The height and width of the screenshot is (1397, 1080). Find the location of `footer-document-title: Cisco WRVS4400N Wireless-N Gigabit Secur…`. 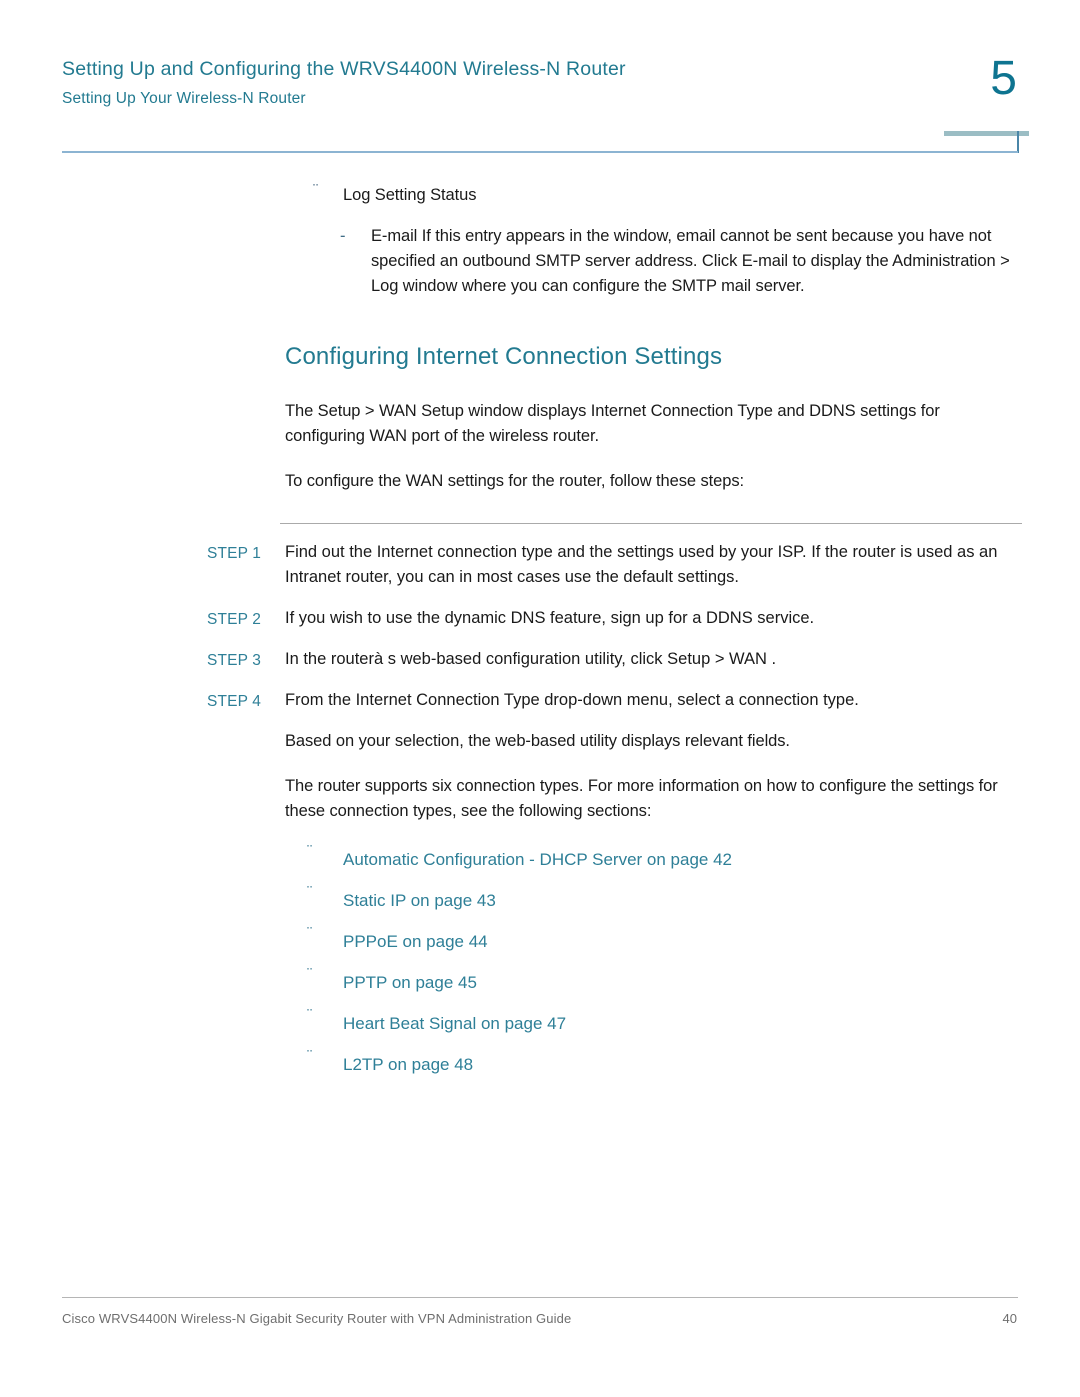

footer-document-title: Cisco WRVS4400N Wireless-N Gigabit Secur… is located at coordinates (317, 1318).